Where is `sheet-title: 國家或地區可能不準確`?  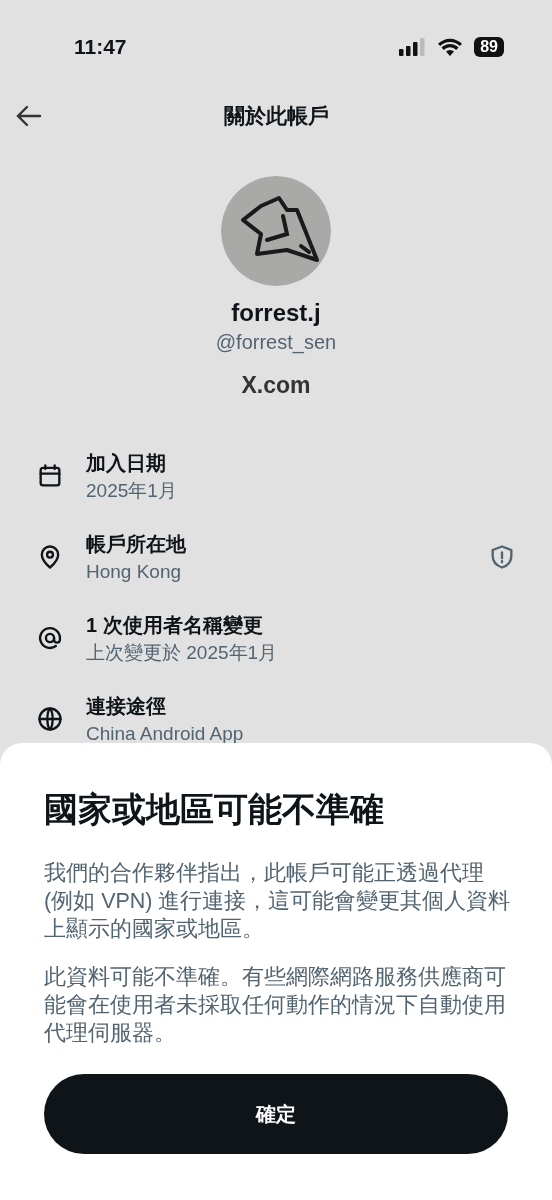
sheet-title: 國家或地區可能不準確 is located at coordinates (214, 809).